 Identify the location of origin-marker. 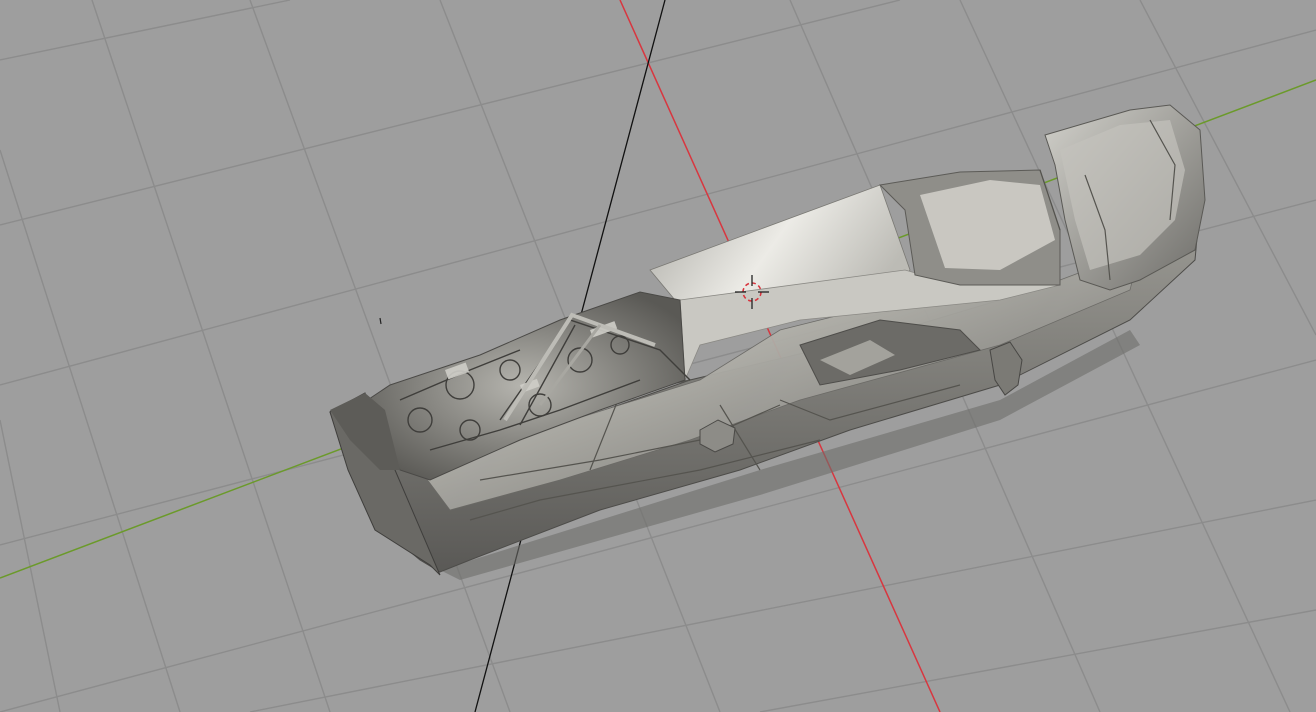
(380, 321).